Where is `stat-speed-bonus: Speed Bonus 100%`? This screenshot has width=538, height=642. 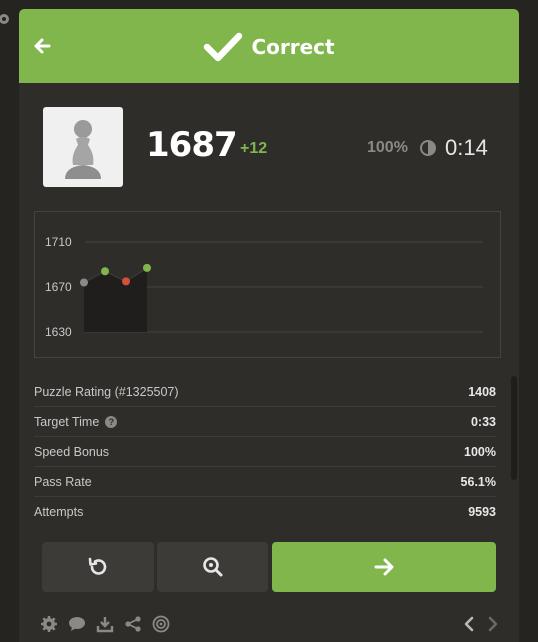 stat-speed-bonus: Speed Bonus 100% is located at coordinates (265, 452).